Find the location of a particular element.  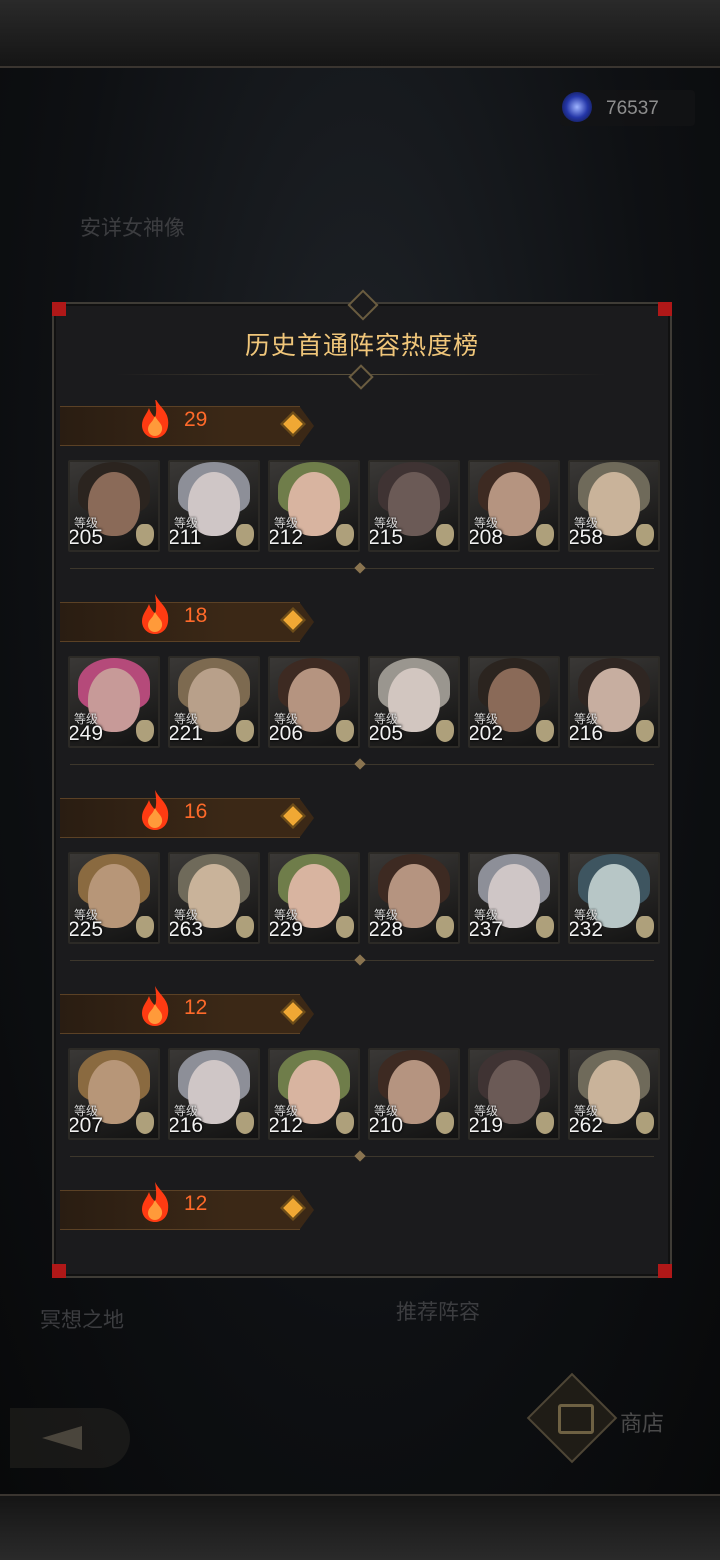

hero-level: 237 is located at coordinates (486, 929).